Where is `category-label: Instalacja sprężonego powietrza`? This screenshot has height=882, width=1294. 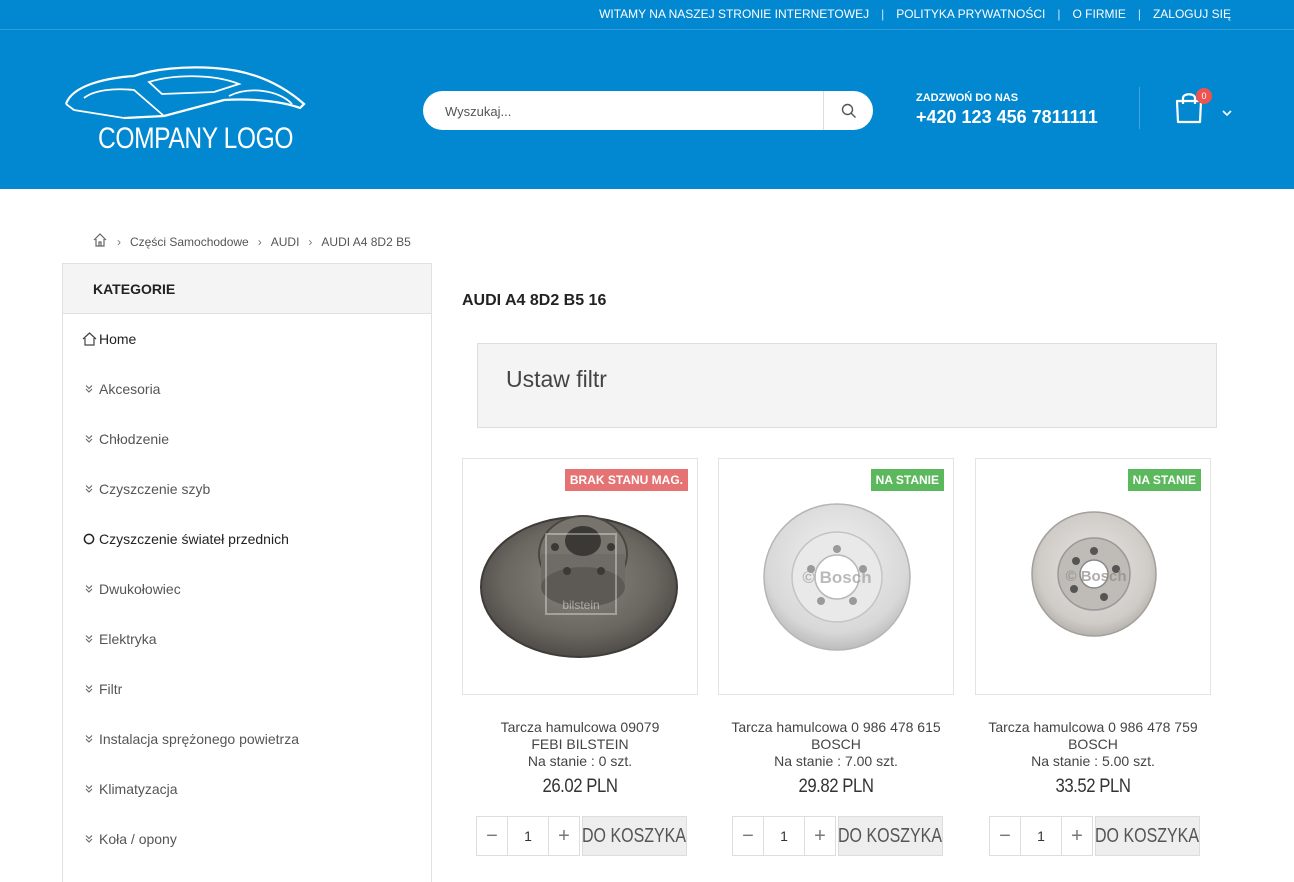 category-label: Instalacja sprężonego powietrza is located at coordinates (199, 739).